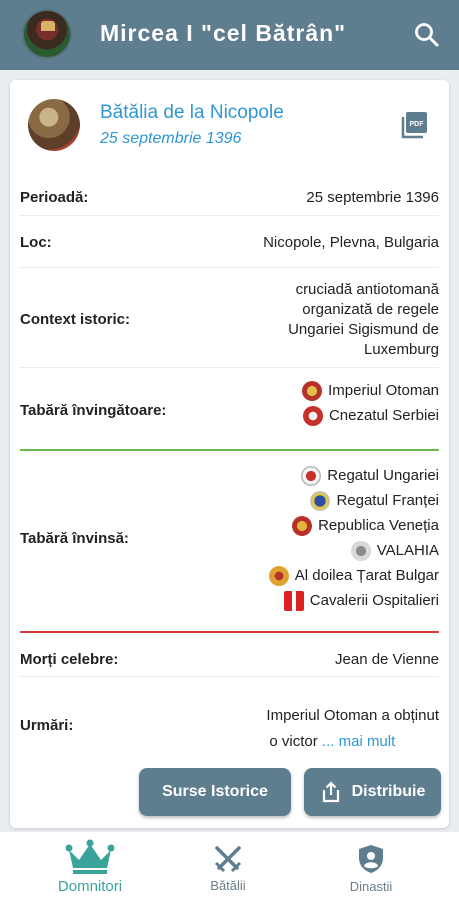  Describe the element at coordinates (361, 600) in the screenshot. I see `loser-team: Cavalerii Ospitalieri` at that location.